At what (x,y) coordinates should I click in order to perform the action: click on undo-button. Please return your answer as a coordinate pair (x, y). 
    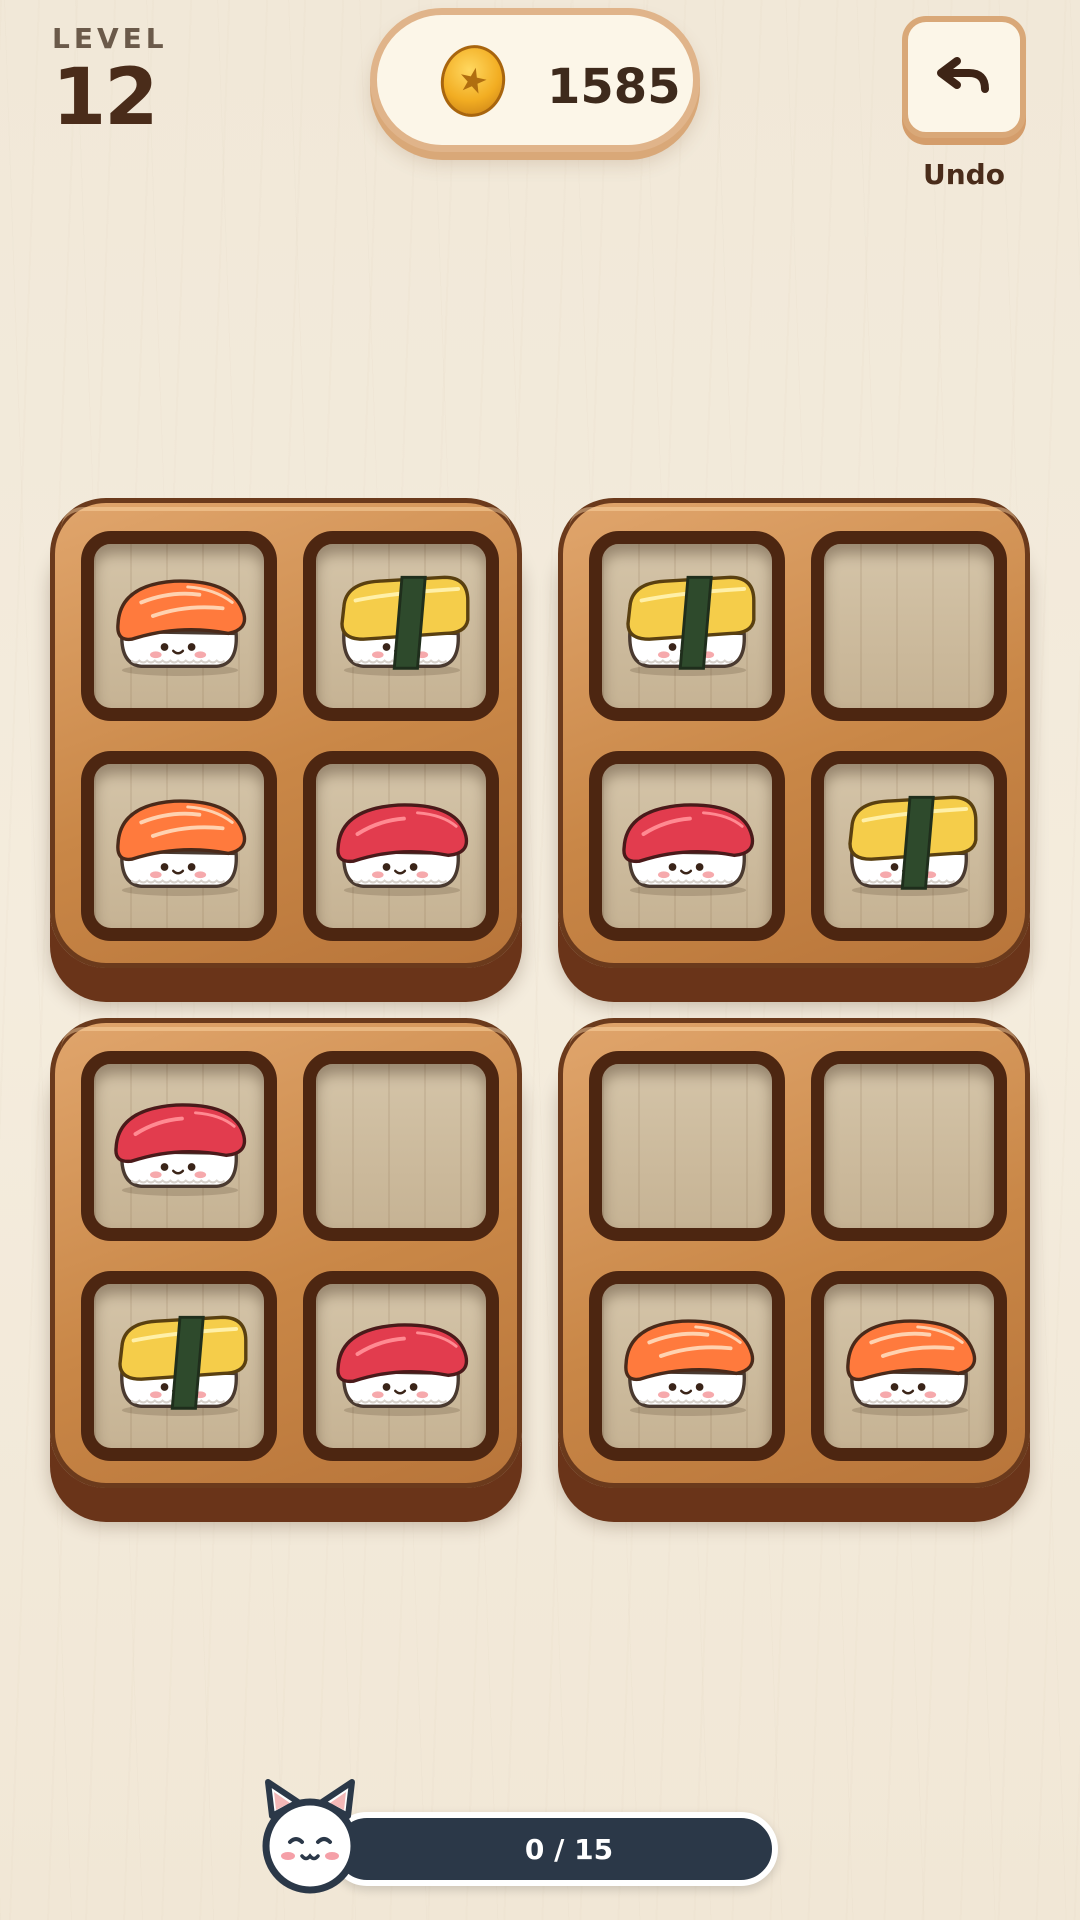
    Looking at the image, I should click on (964, 77).